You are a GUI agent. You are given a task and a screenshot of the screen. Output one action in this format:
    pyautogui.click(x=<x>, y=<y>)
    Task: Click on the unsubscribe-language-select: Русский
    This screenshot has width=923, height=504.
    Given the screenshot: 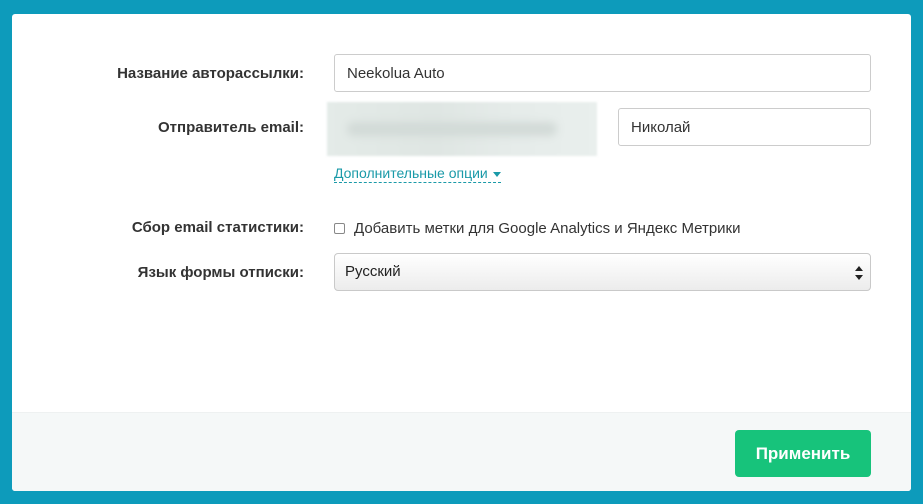 What is the action you would take?
    pyautogui.click(x=602, y=272)
    